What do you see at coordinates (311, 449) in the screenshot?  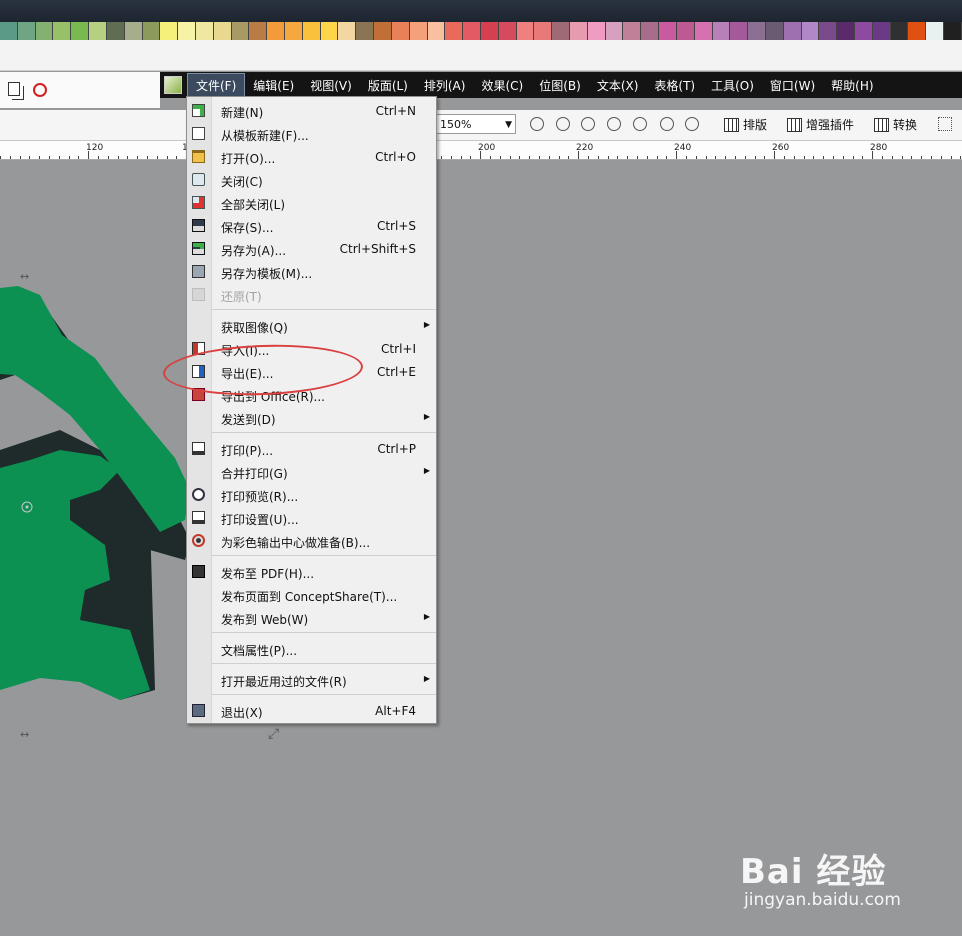 I see `menu-item-print: 打印(P)... Ctrl+P` at bounding box center [311, 449].